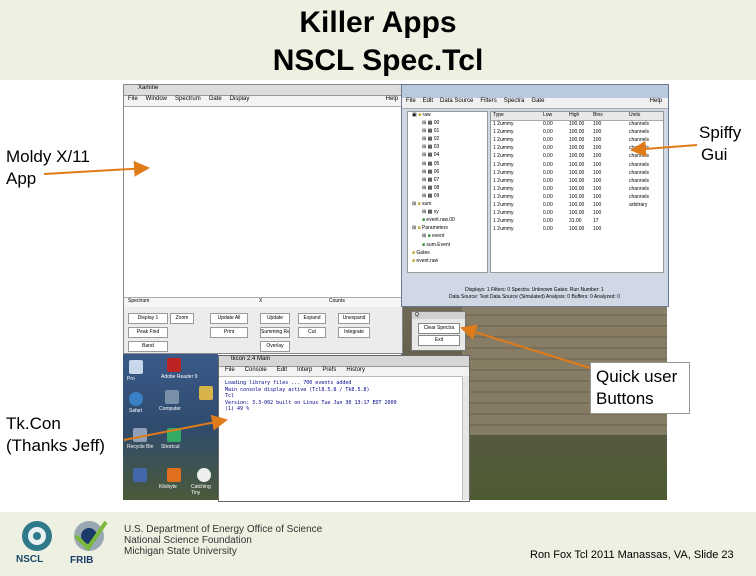 This screenshot has width=756, height=576. Describe the element at coordinates (447, 262) in the screenshot. I see `tree-group: ■ event.raw` at that location.